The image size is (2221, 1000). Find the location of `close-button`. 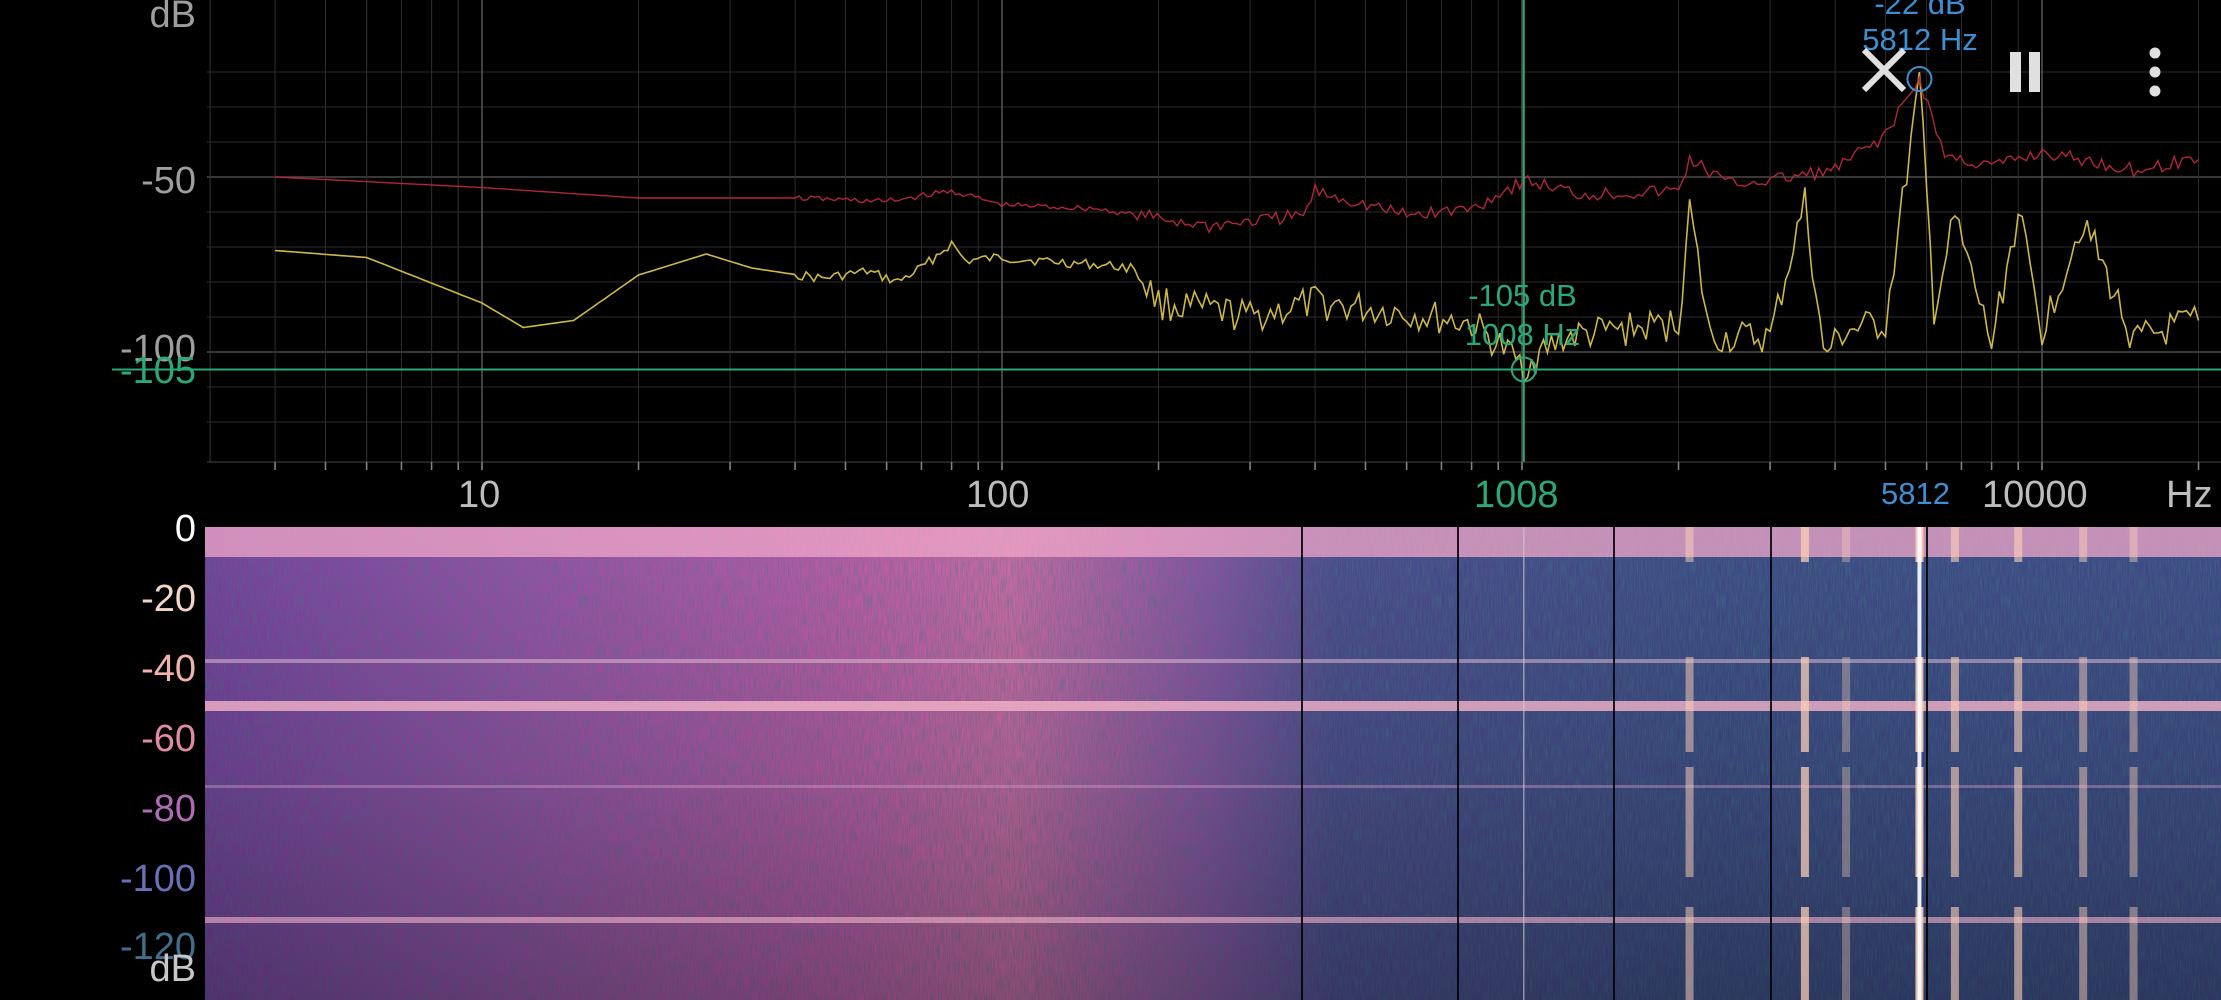

close-button is located at coordinates (1884, 70).